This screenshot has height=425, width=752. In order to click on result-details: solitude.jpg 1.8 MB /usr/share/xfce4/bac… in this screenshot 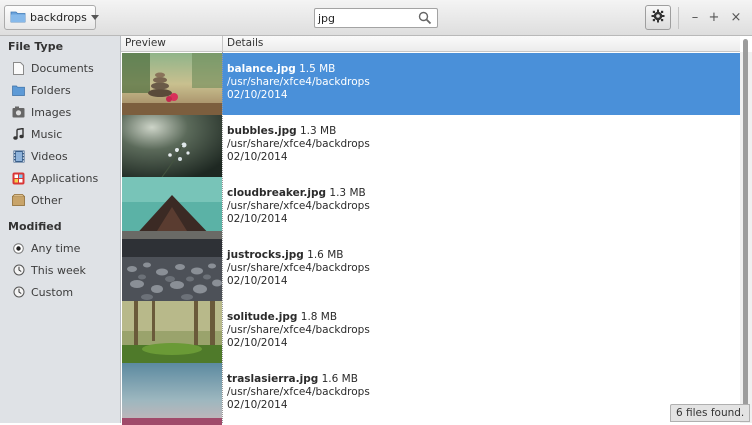, I will do `click(298, 330)`.